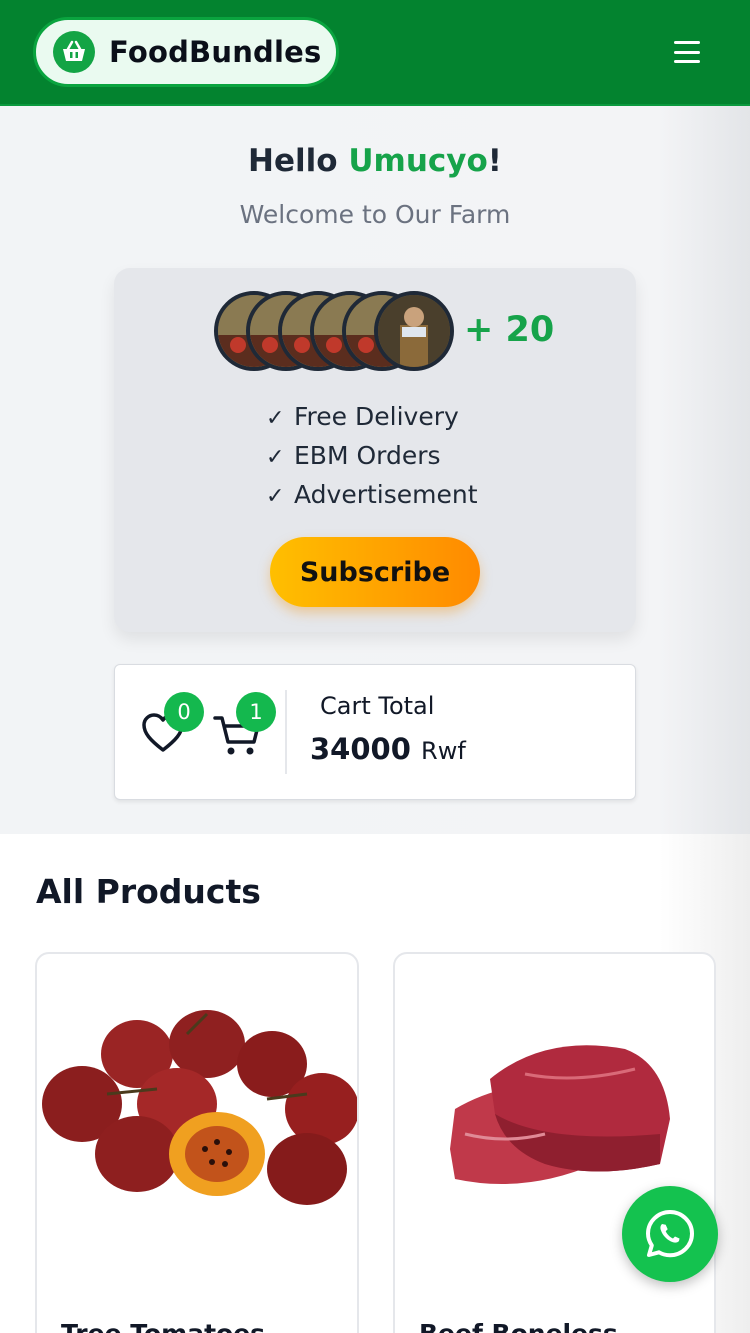 Image resolution: width=750 pixels, height=1333 pixels. I want to click on favorites-count-badge: 0, so click(184, 712).